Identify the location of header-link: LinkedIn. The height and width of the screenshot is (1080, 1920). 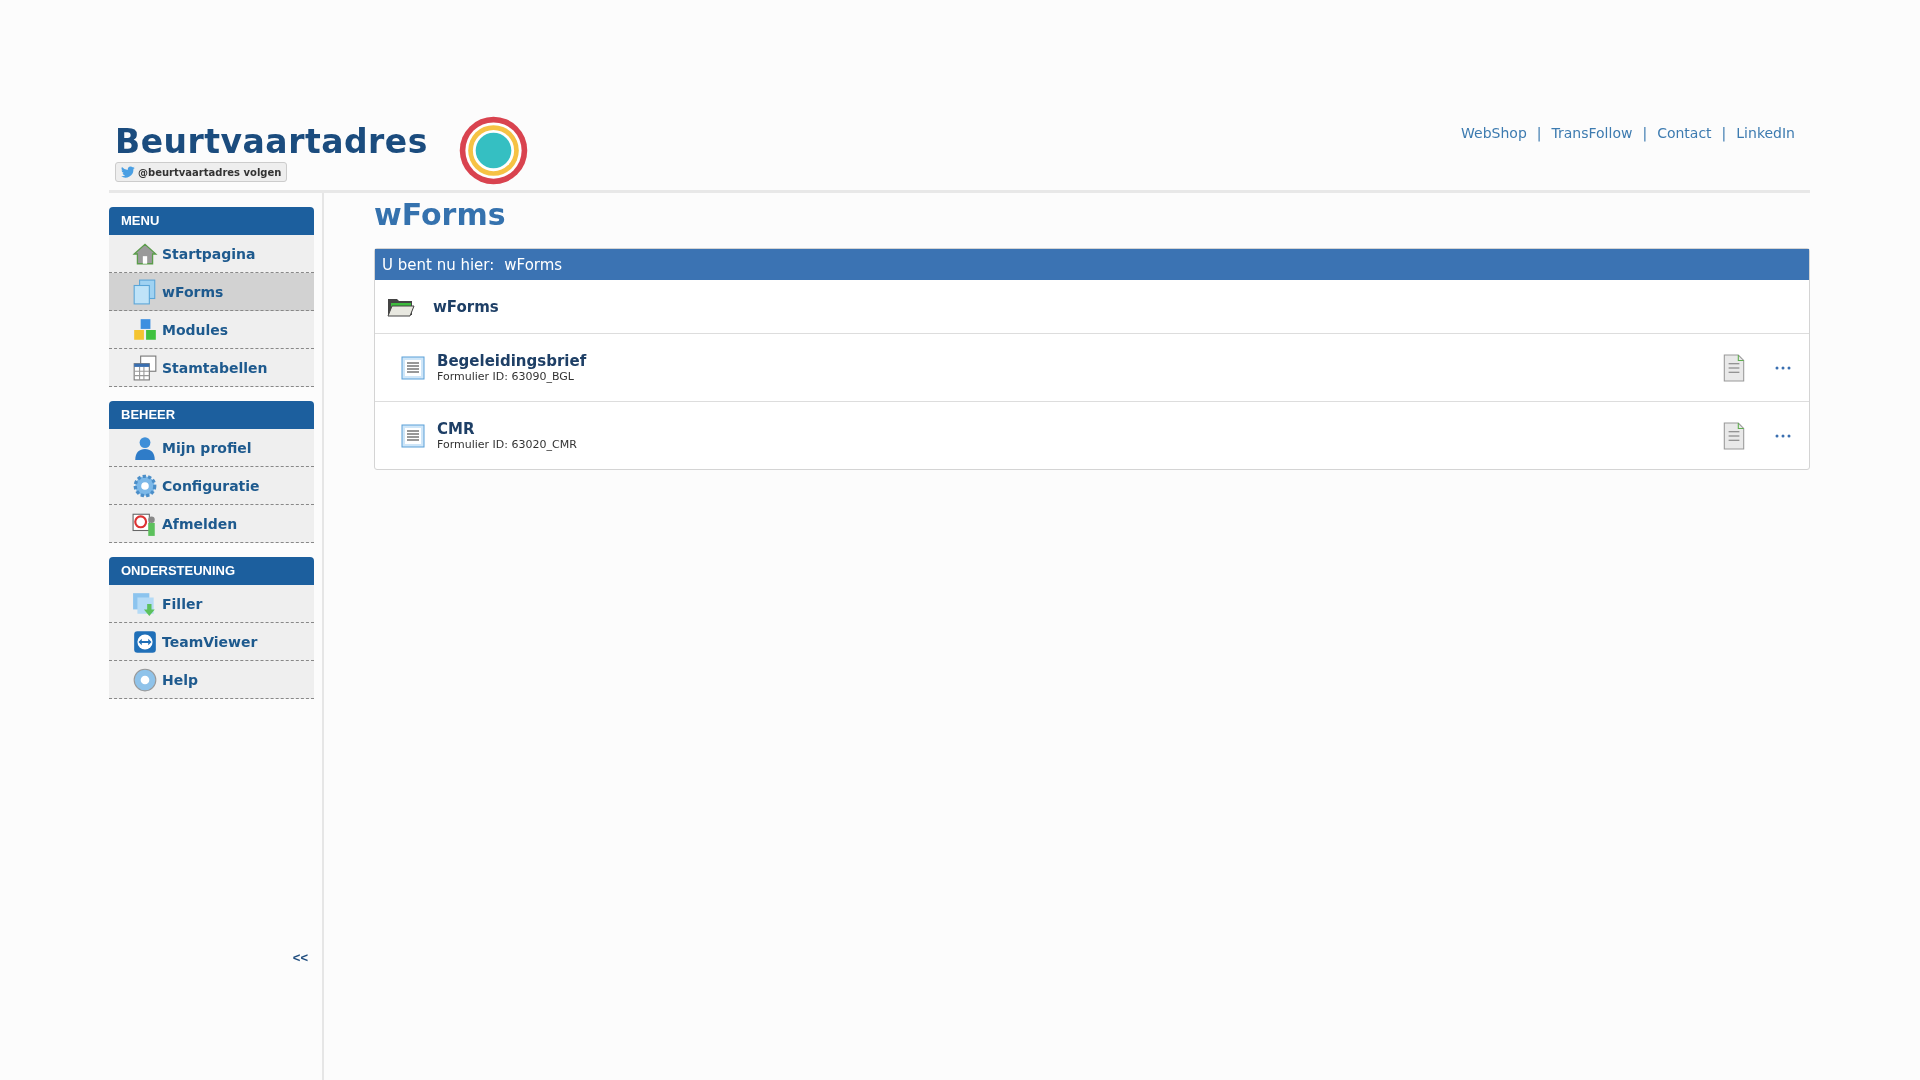
(1765, 133).